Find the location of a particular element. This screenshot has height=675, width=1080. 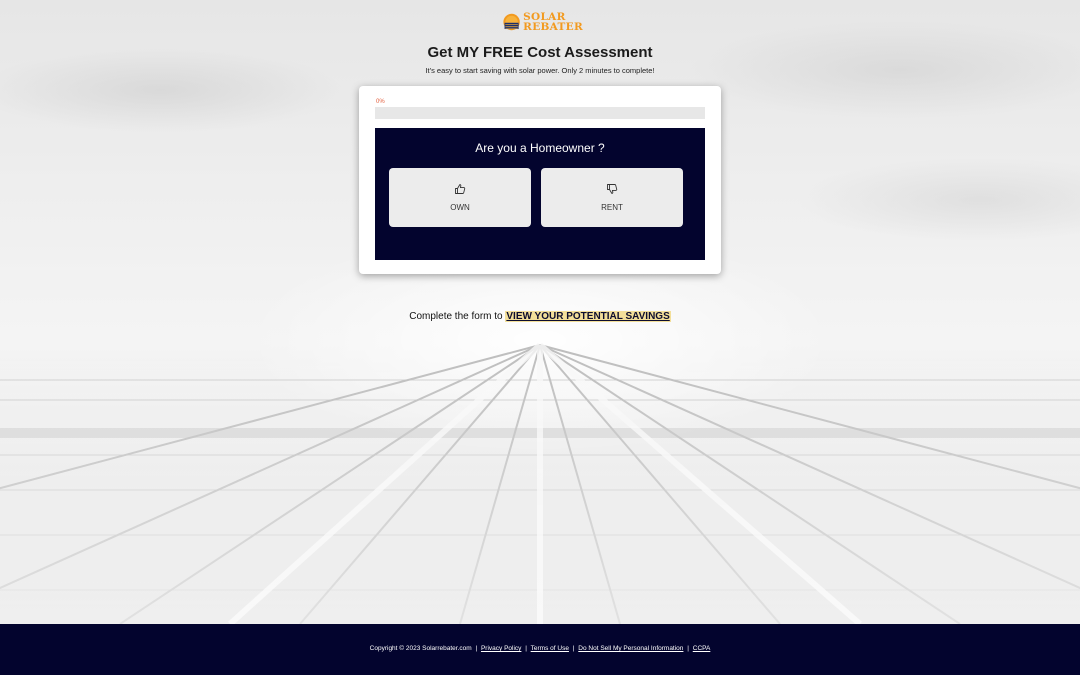

page-title: Get MY FREE Cost Assessment is located at coordinates (540, 52).